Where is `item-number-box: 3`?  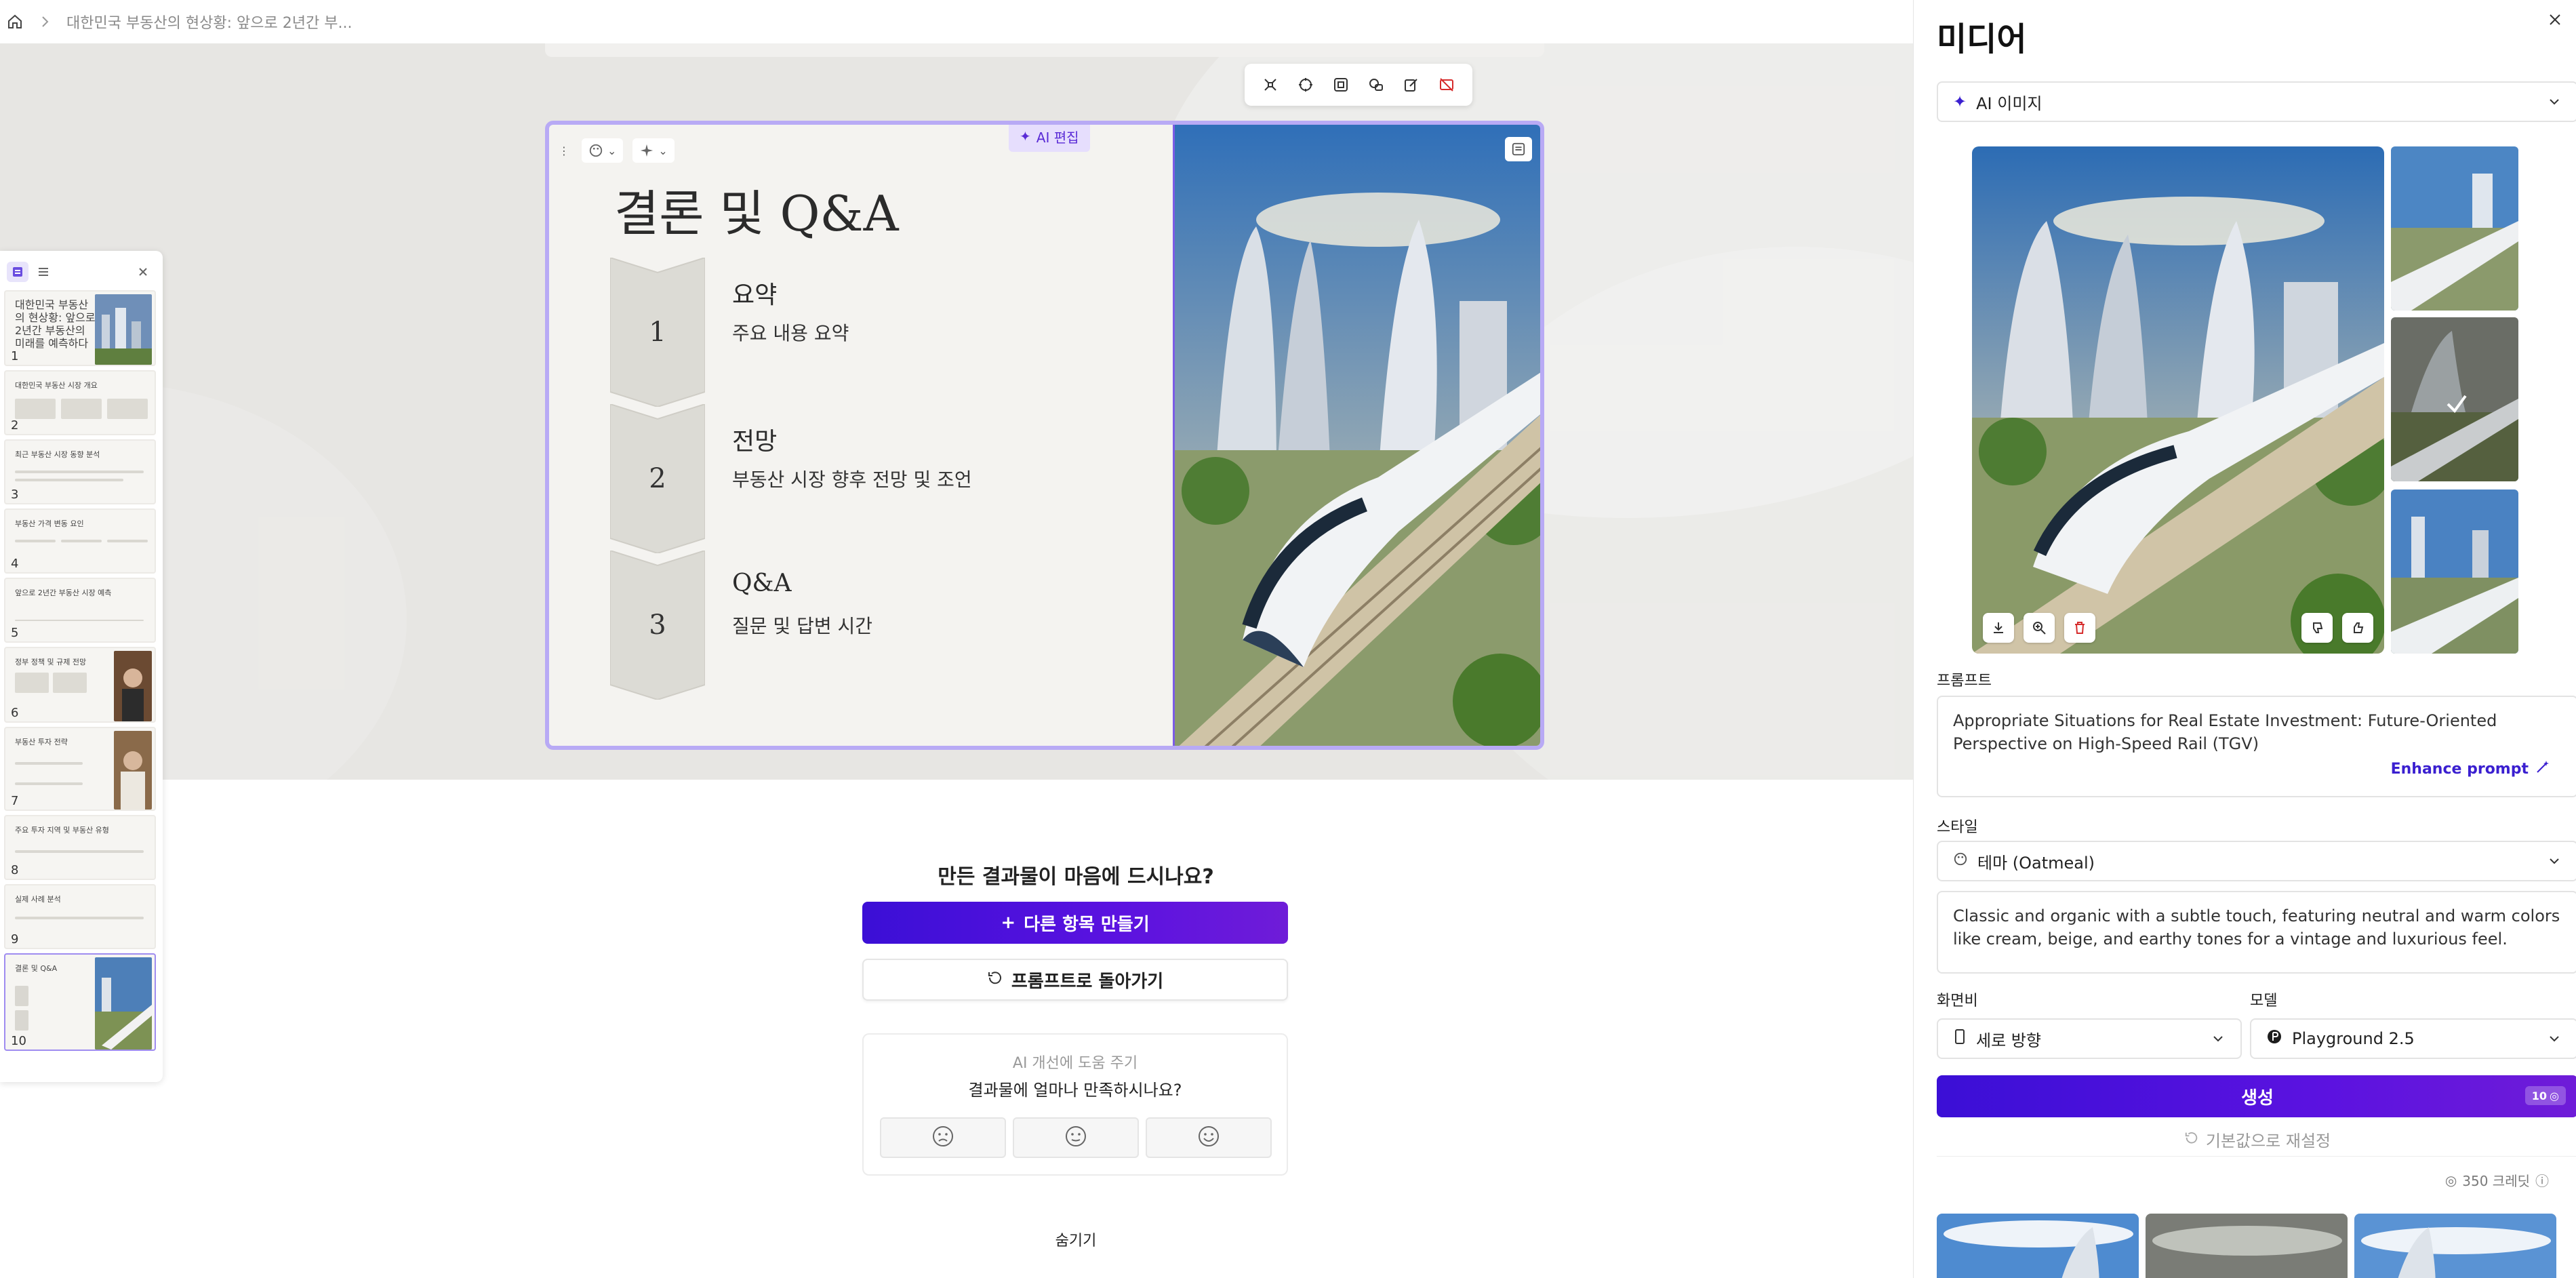 item-number-box: 3 is located at coordinates (657, 625).